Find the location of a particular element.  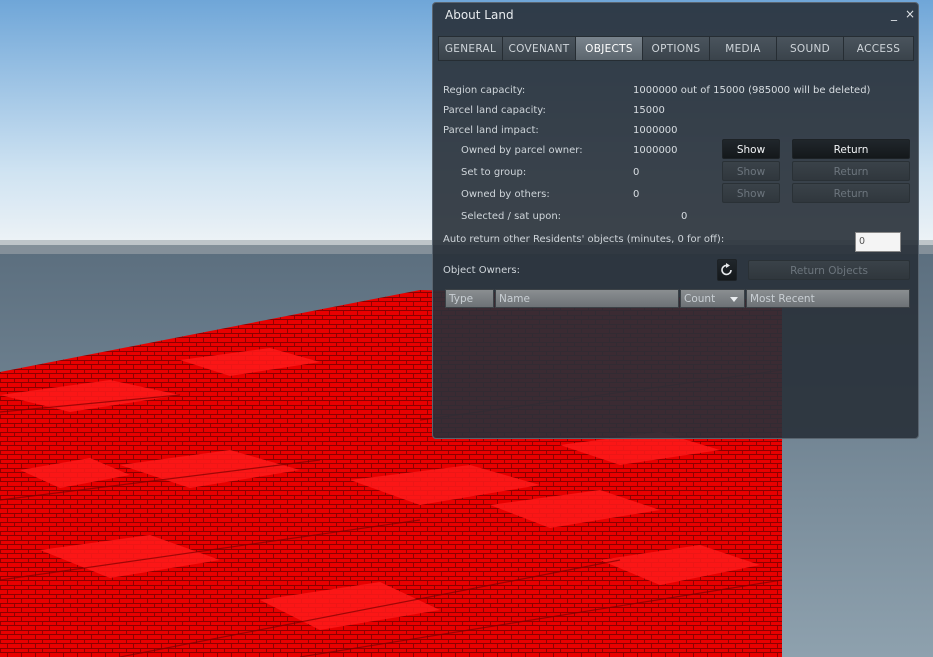

set-to-group-label: Set to group: is located at coordinates (494, 172).